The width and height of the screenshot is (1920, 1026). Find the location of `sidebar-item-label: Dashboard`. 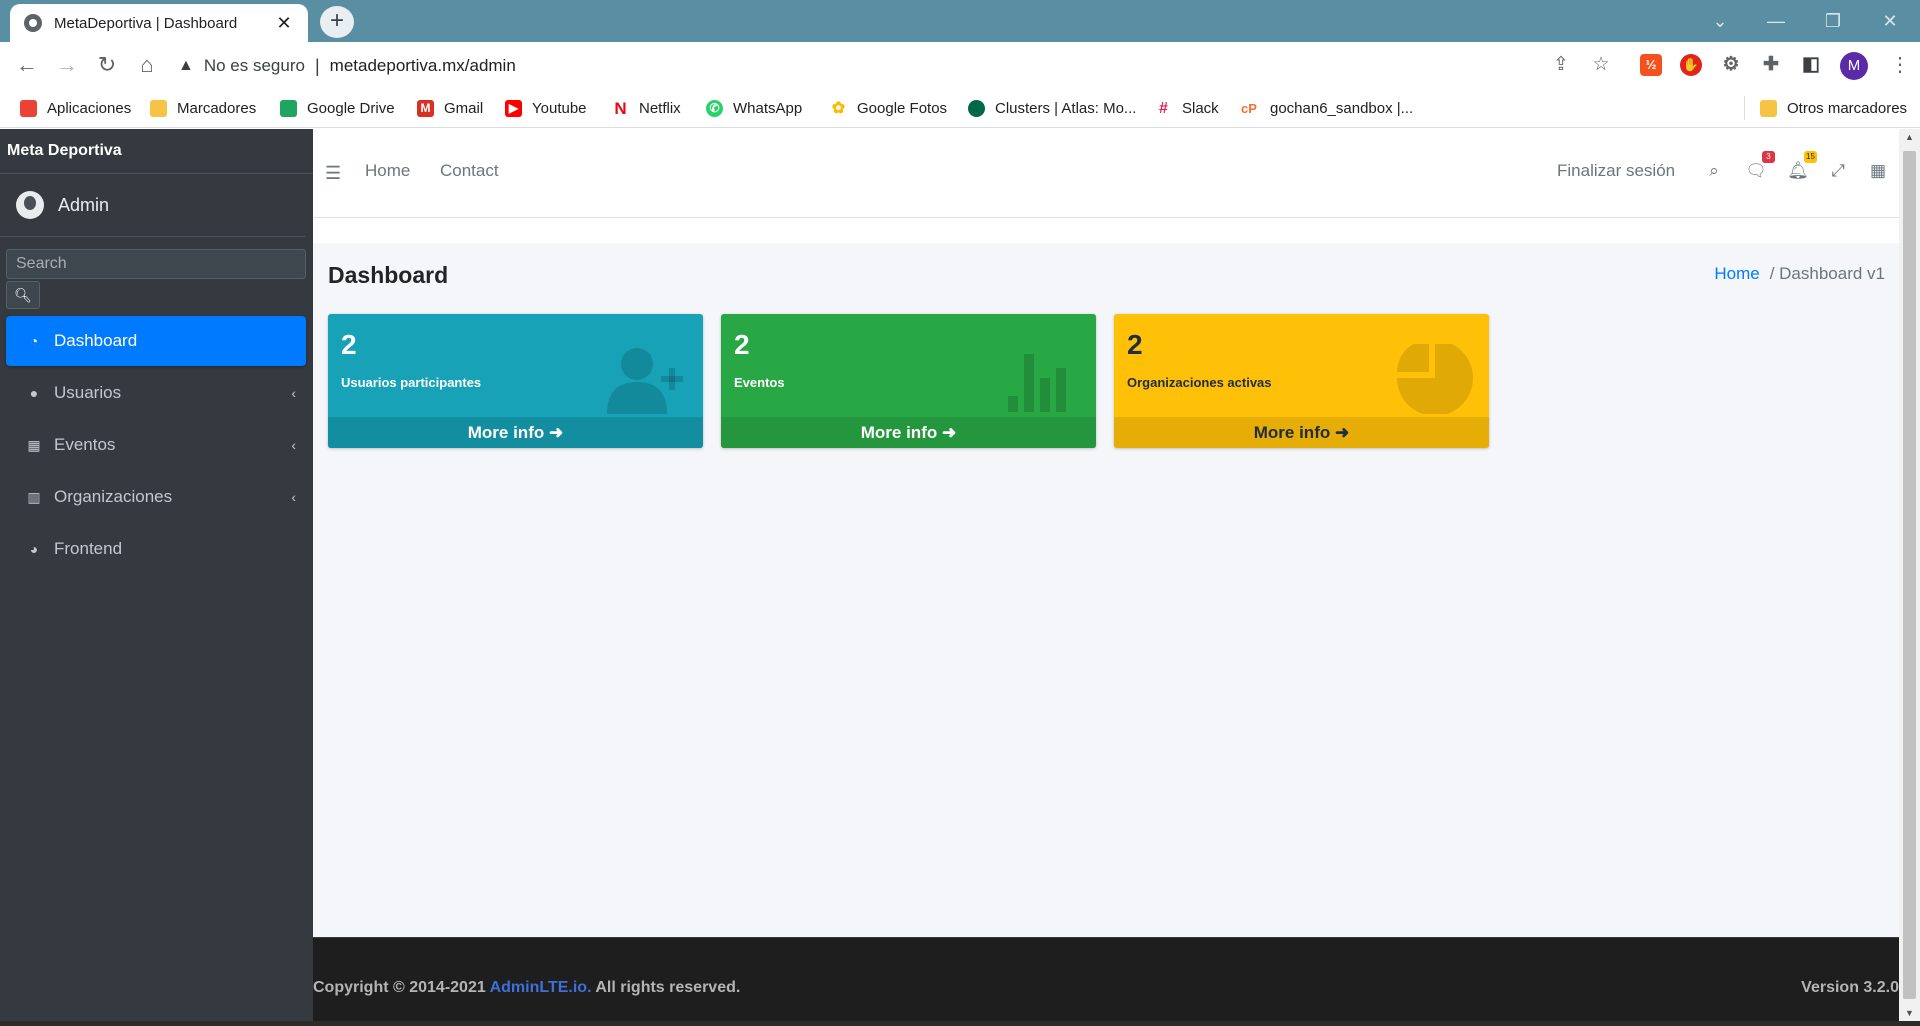

sidebar-item-label: Dashboard is located at coordinates (96, 340).